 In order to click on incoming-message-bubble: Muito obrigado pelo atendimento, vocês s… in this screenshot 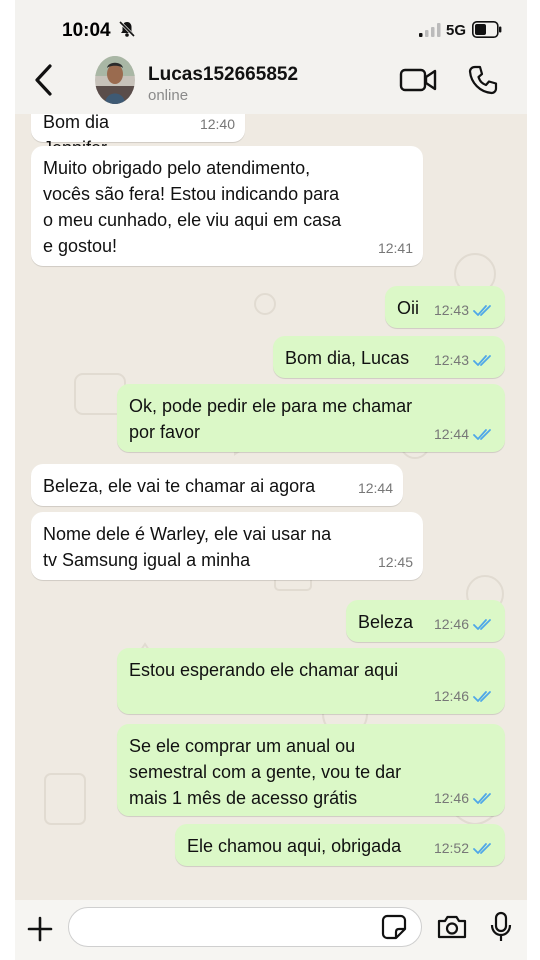, I will do `click(227, 206)`.